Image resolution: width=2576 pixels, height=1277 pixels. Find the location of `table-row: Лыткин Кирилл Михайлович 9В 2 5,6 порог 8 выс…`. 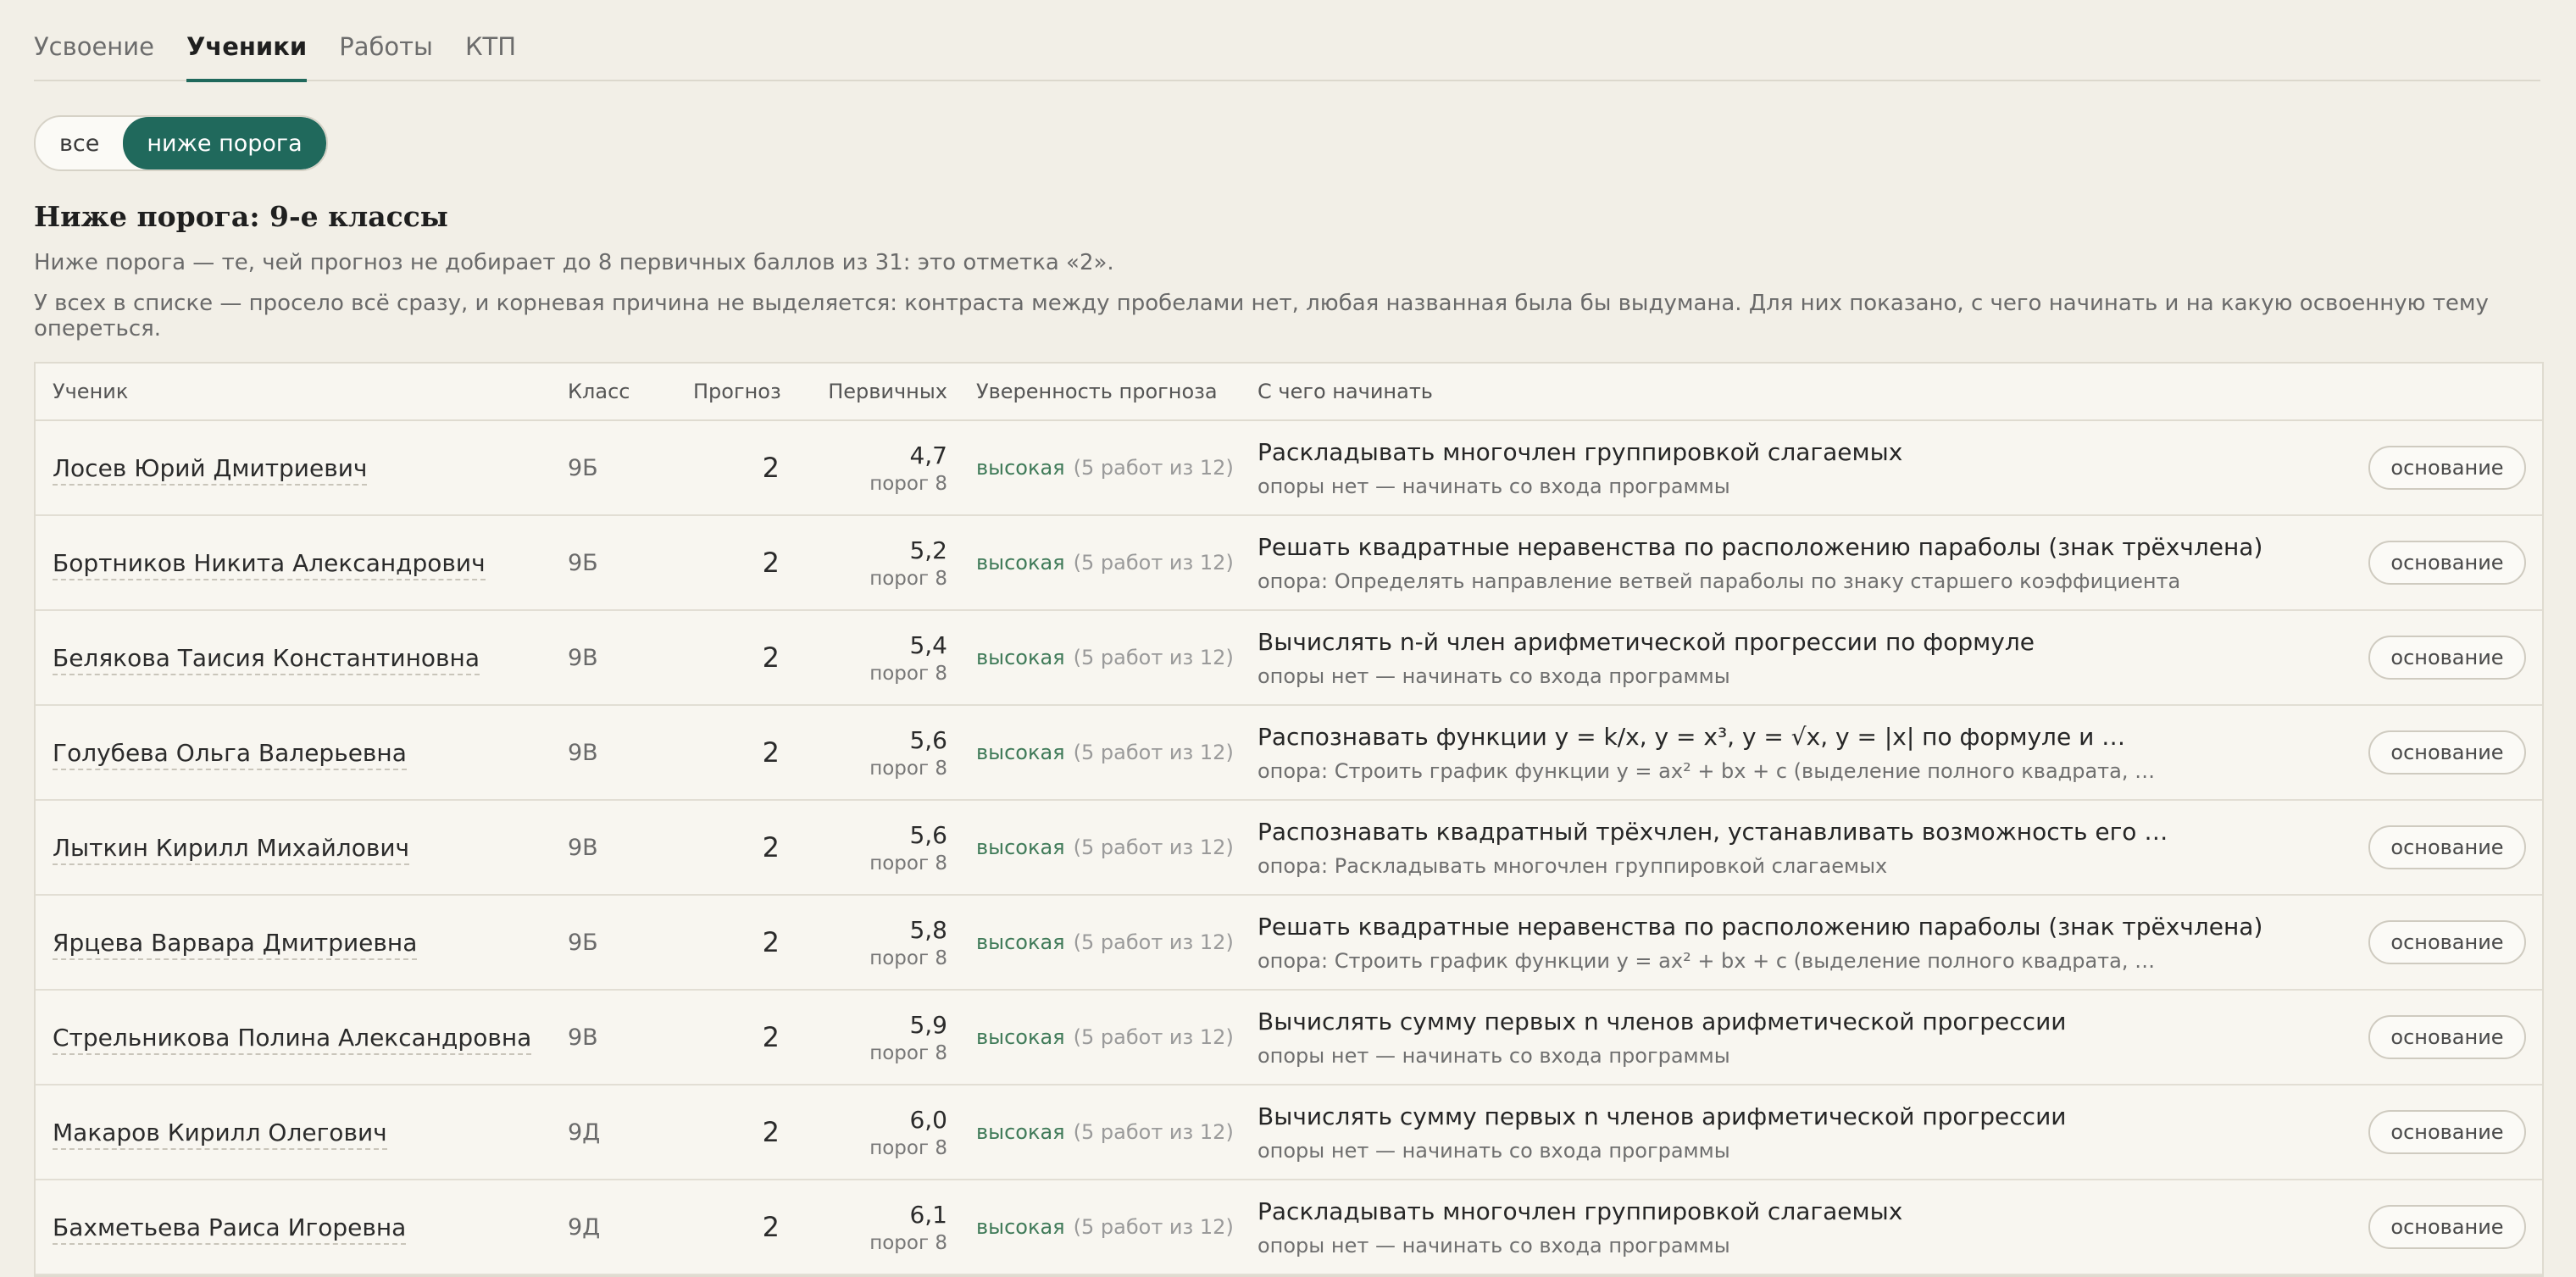

table-row: Лыткин Кирилл Михайлович 9В 2 5,6 порог 8 выс… is located at coordinates (1289, 848).